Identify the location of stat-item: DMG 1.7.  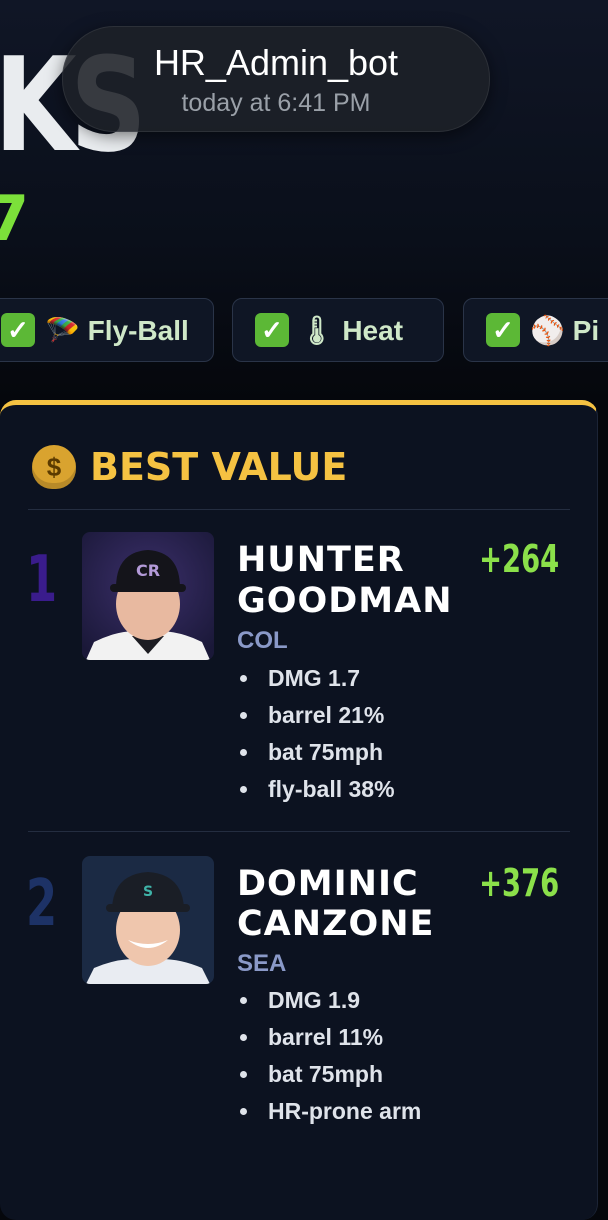
(317, 681).